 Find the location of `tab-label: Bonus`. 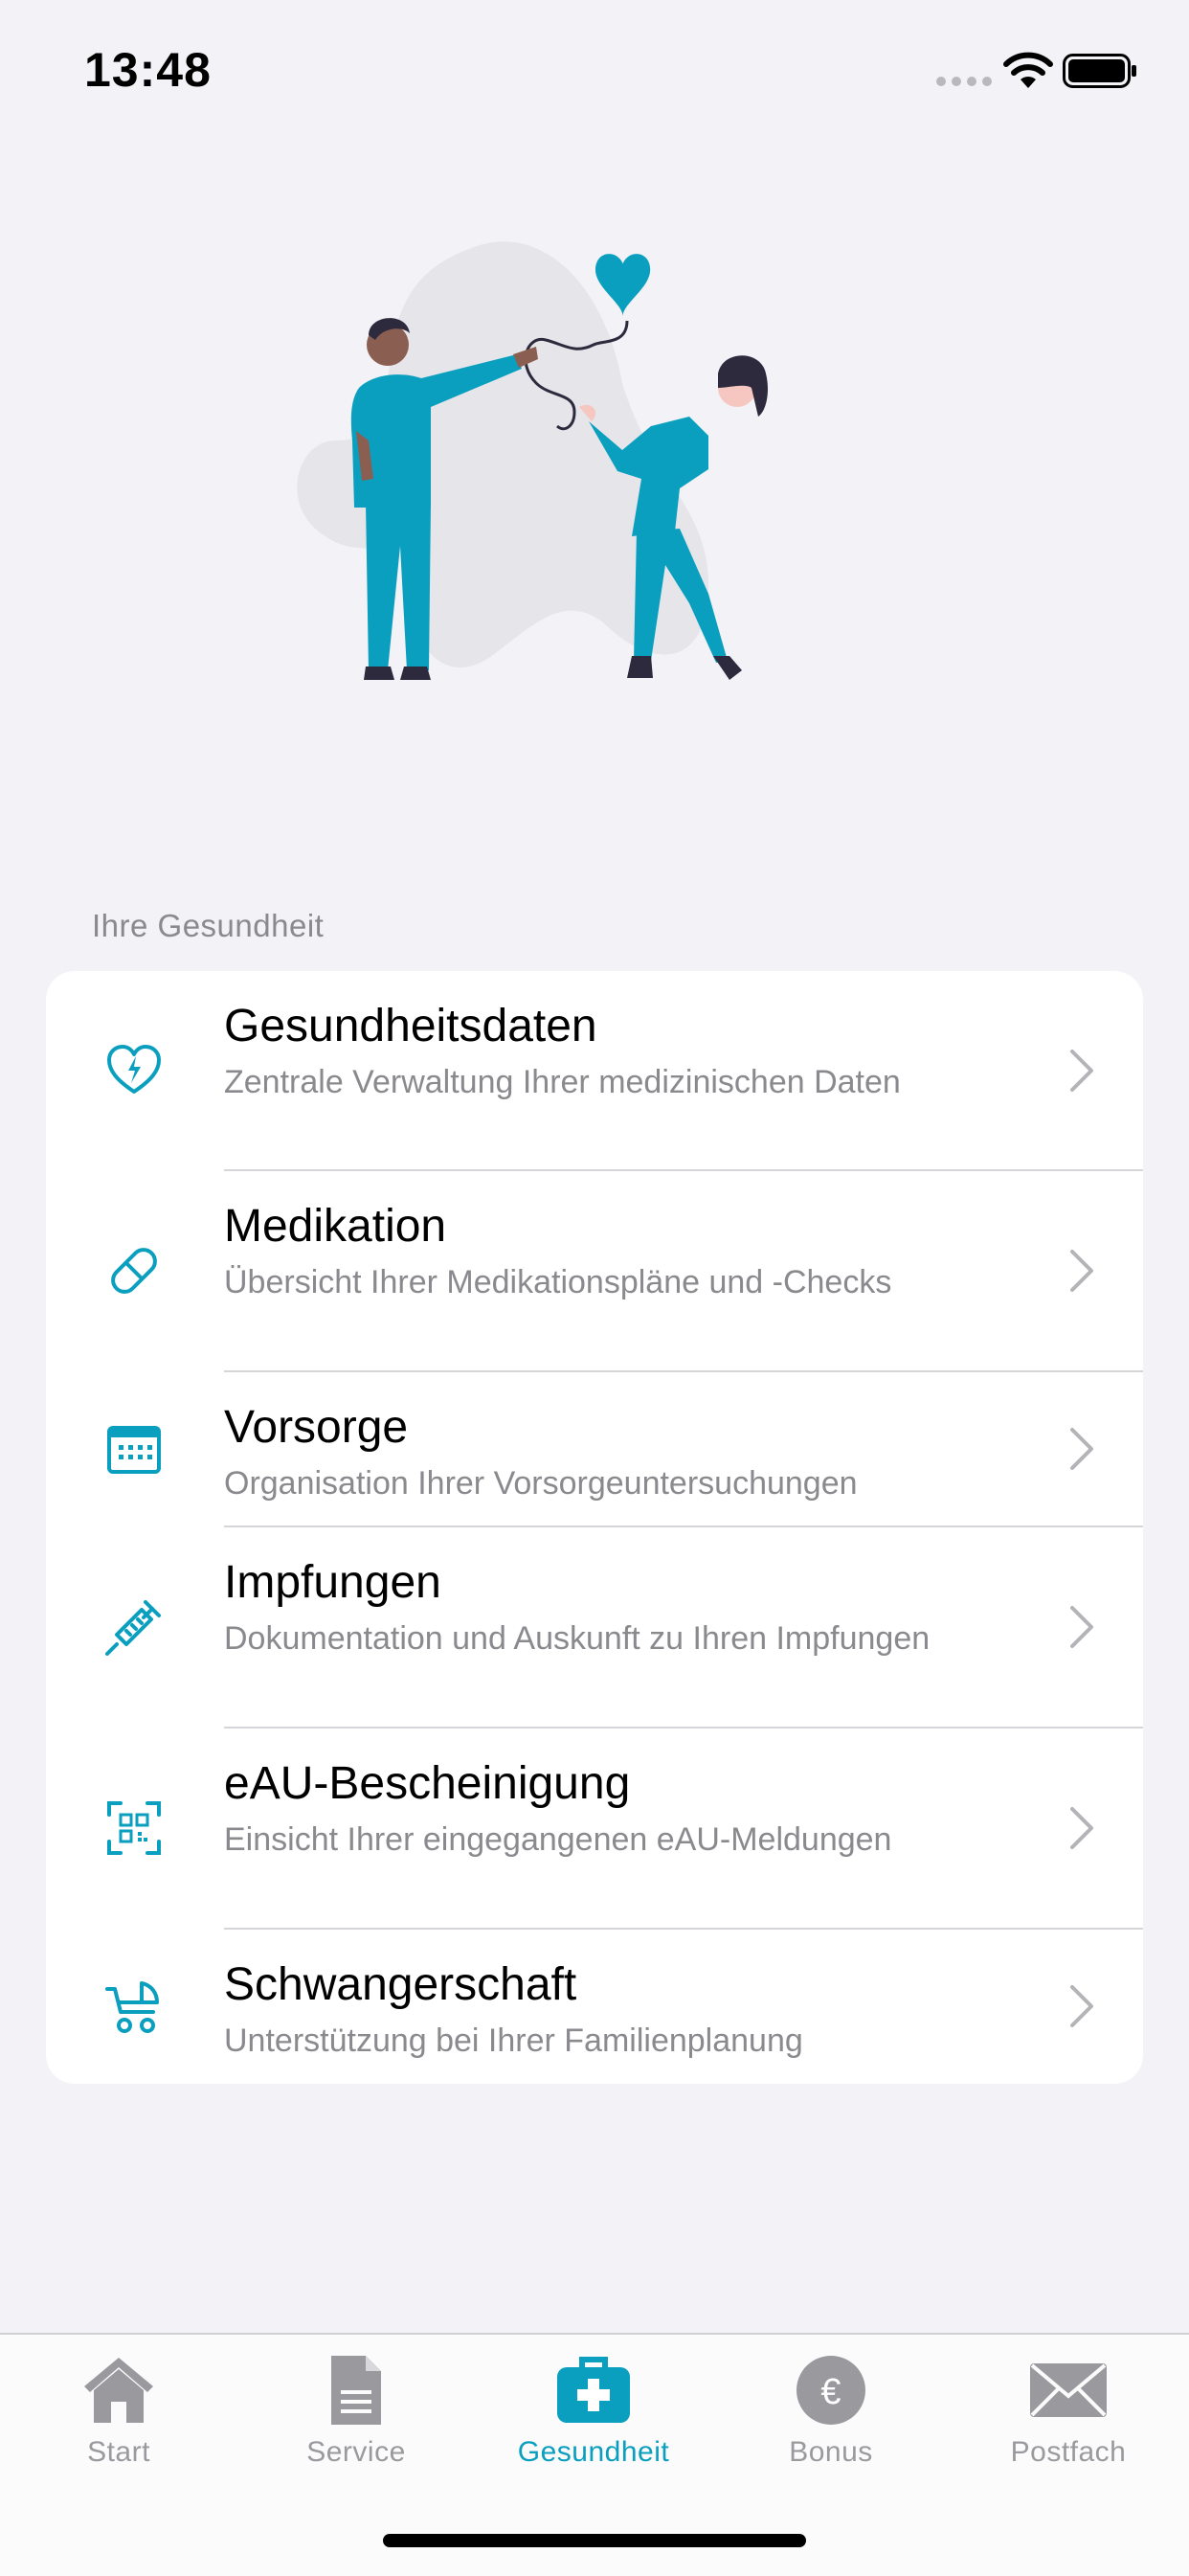

tab-label: Bonus is located at coordinates (831, 2452).